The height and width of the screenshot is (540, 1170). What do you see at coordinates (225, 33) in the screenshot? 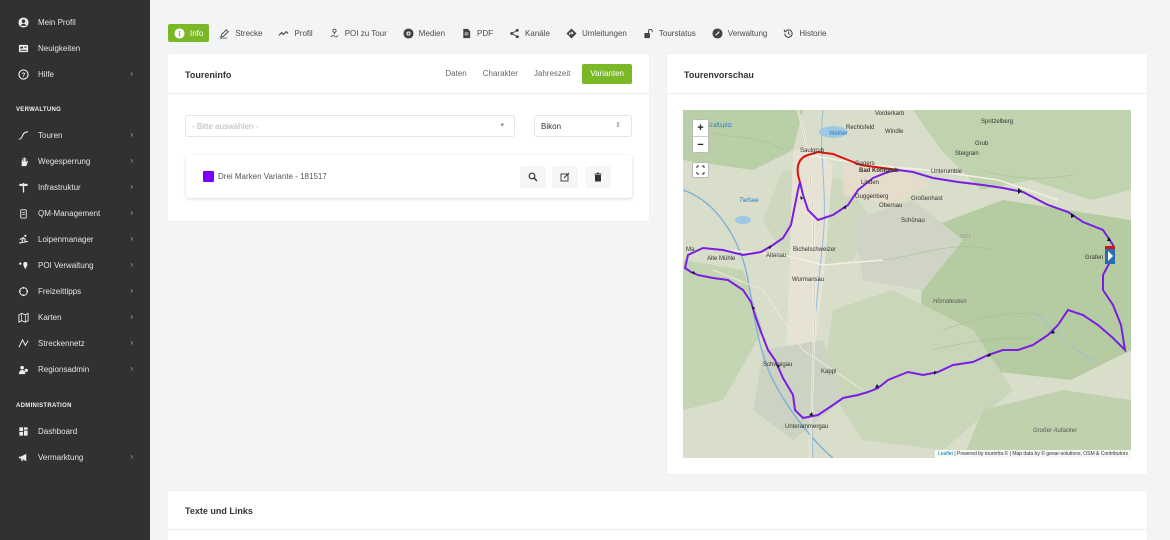
I see `pen-icon` at bounding box center [225, 33].